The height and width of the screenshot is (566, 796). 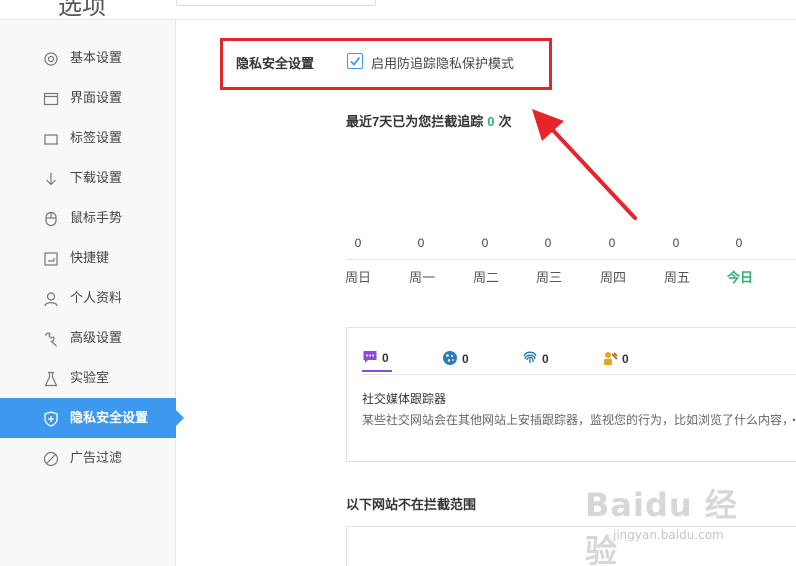 I want to click on block-summary: 最近7天已为您拦截追踪 0 次, so click(x=428, y=120).